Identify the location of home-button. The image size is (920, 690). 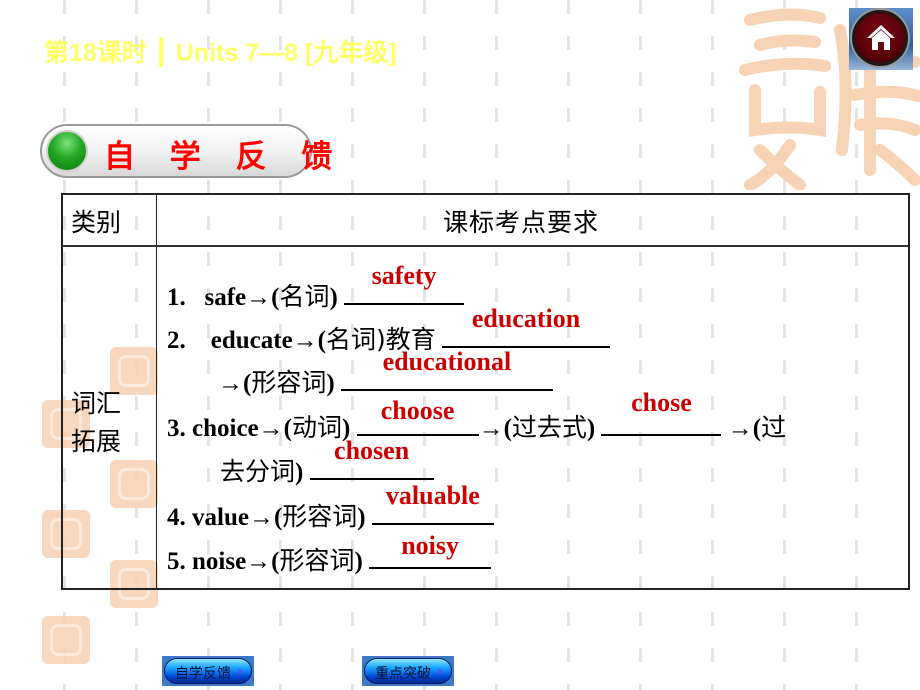
(881, 39).